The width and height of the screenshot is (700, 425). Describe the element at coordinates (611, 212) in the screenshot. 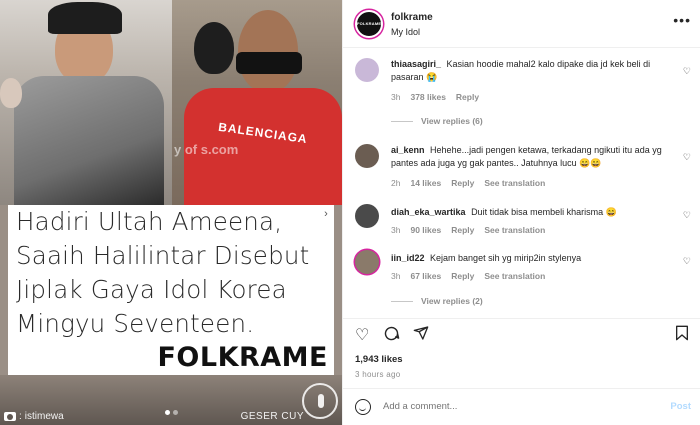

I see `comment-emoji: 😄` at that location.